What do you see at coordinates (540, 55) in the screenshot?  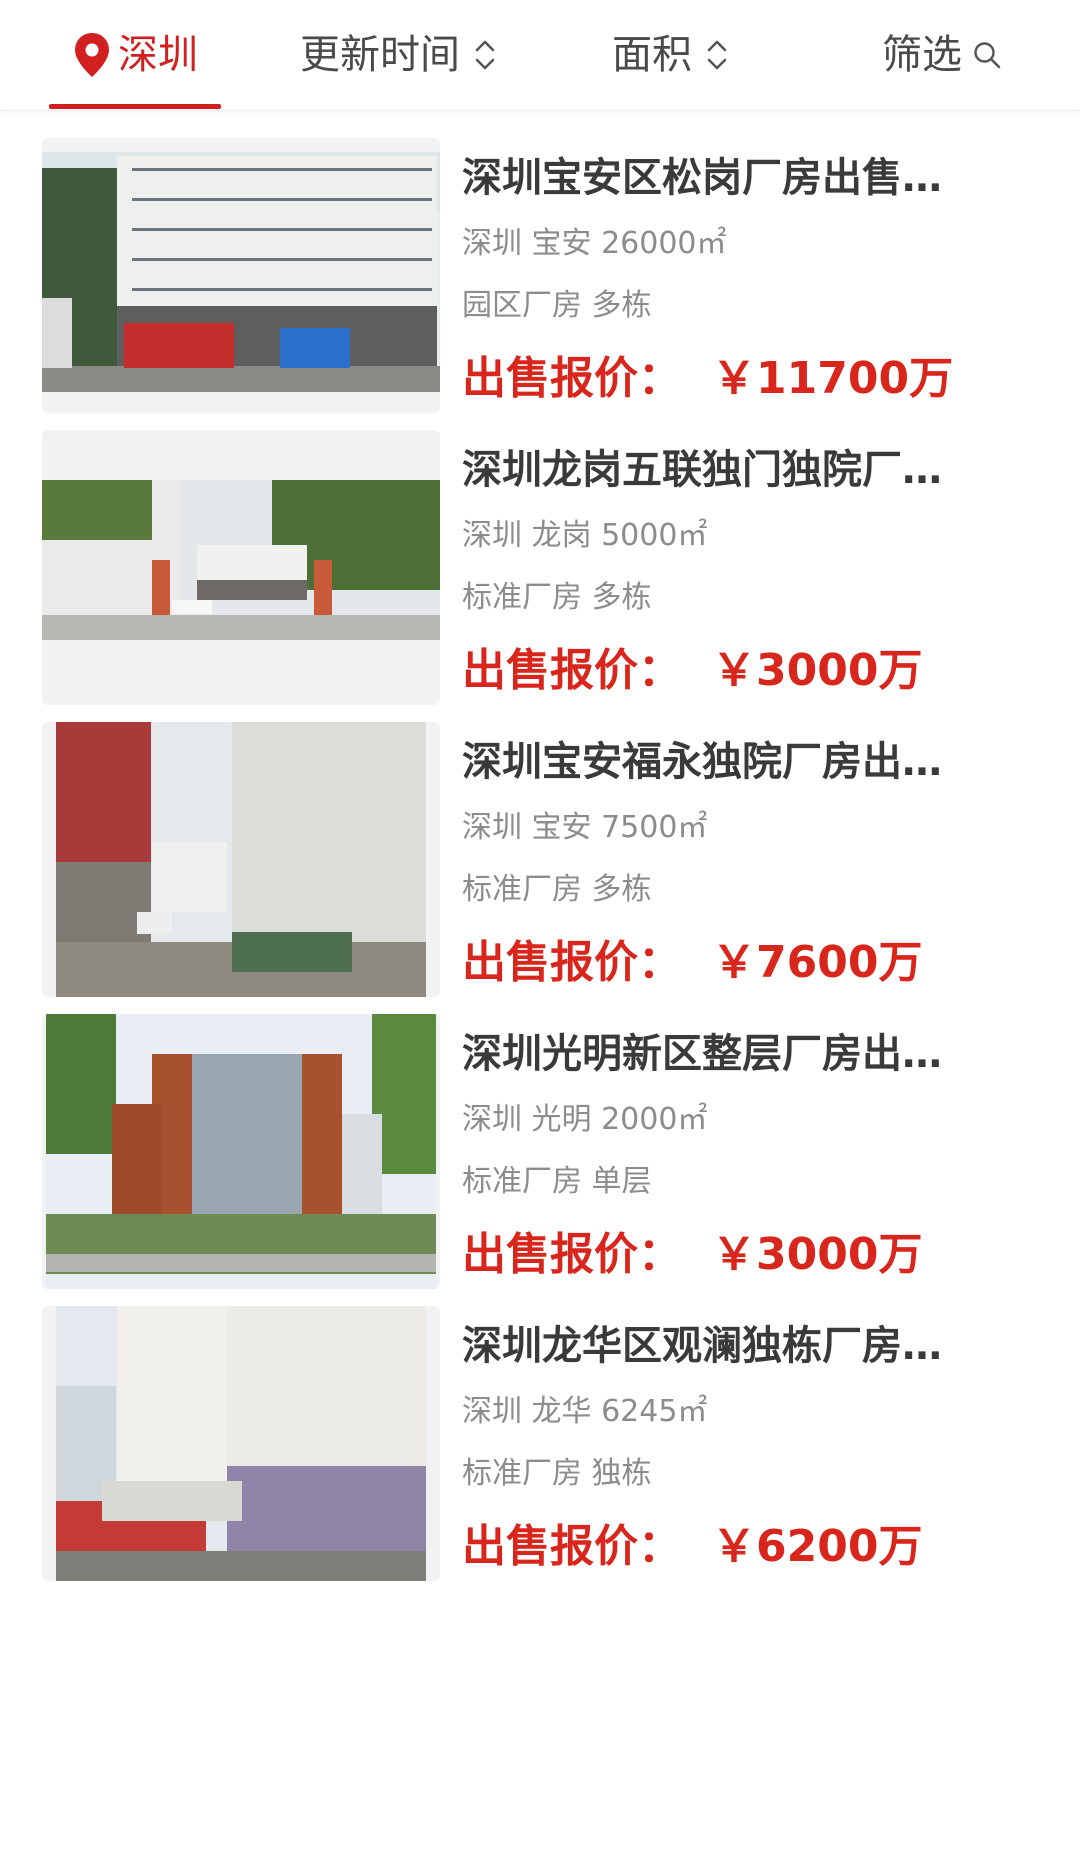 I see `filter-bar: 深圳 更新时间 面积 筛选` at bounding box center [540, 55].